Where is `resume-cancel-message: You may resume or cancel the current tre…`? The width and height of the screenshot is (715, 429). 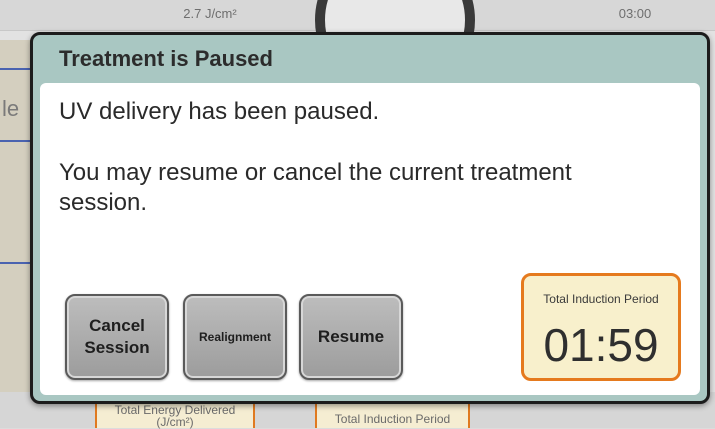 resume-cancel-message: You may resume or cancel the current tre… is located at coordinates (315, 187).